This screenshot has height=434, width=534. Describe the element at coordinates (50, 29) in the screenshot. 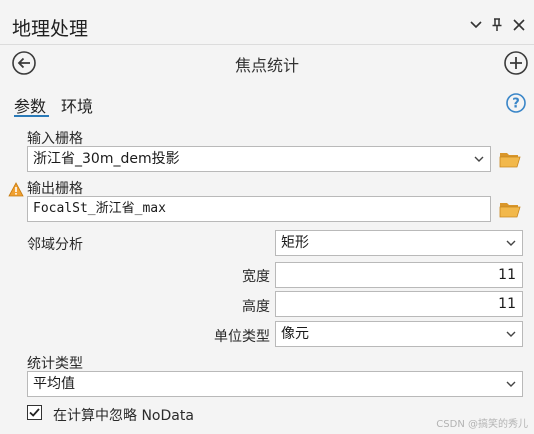

I see `pane-title: 地理处理` at that location.